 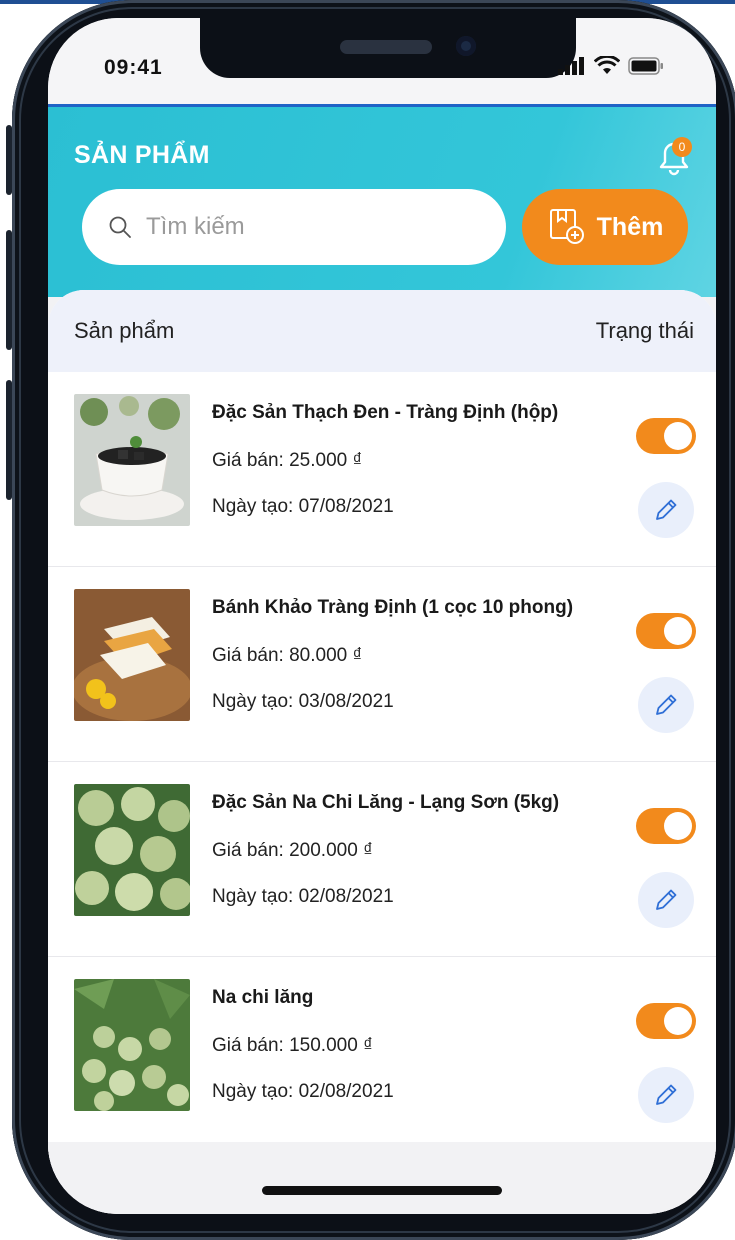 What do you see at coordinates (124, 330) in the screenshot?
I see `column-header-product: Sản phẩm` at bounding box center [124, 330].